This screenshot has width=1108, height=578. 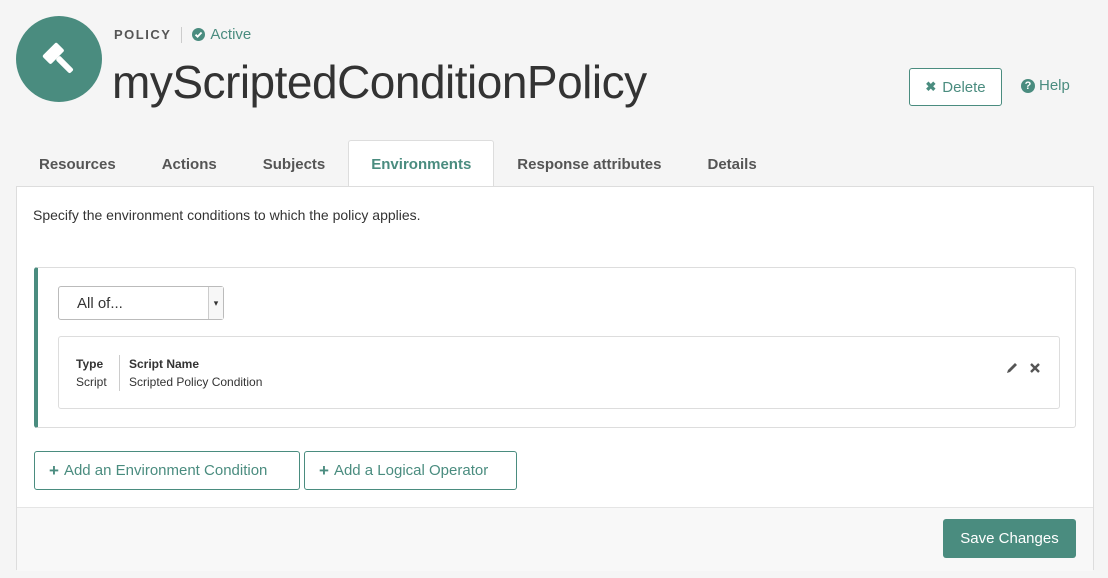 I want to click on help-icon: ?, so click(x=1028, y=85).